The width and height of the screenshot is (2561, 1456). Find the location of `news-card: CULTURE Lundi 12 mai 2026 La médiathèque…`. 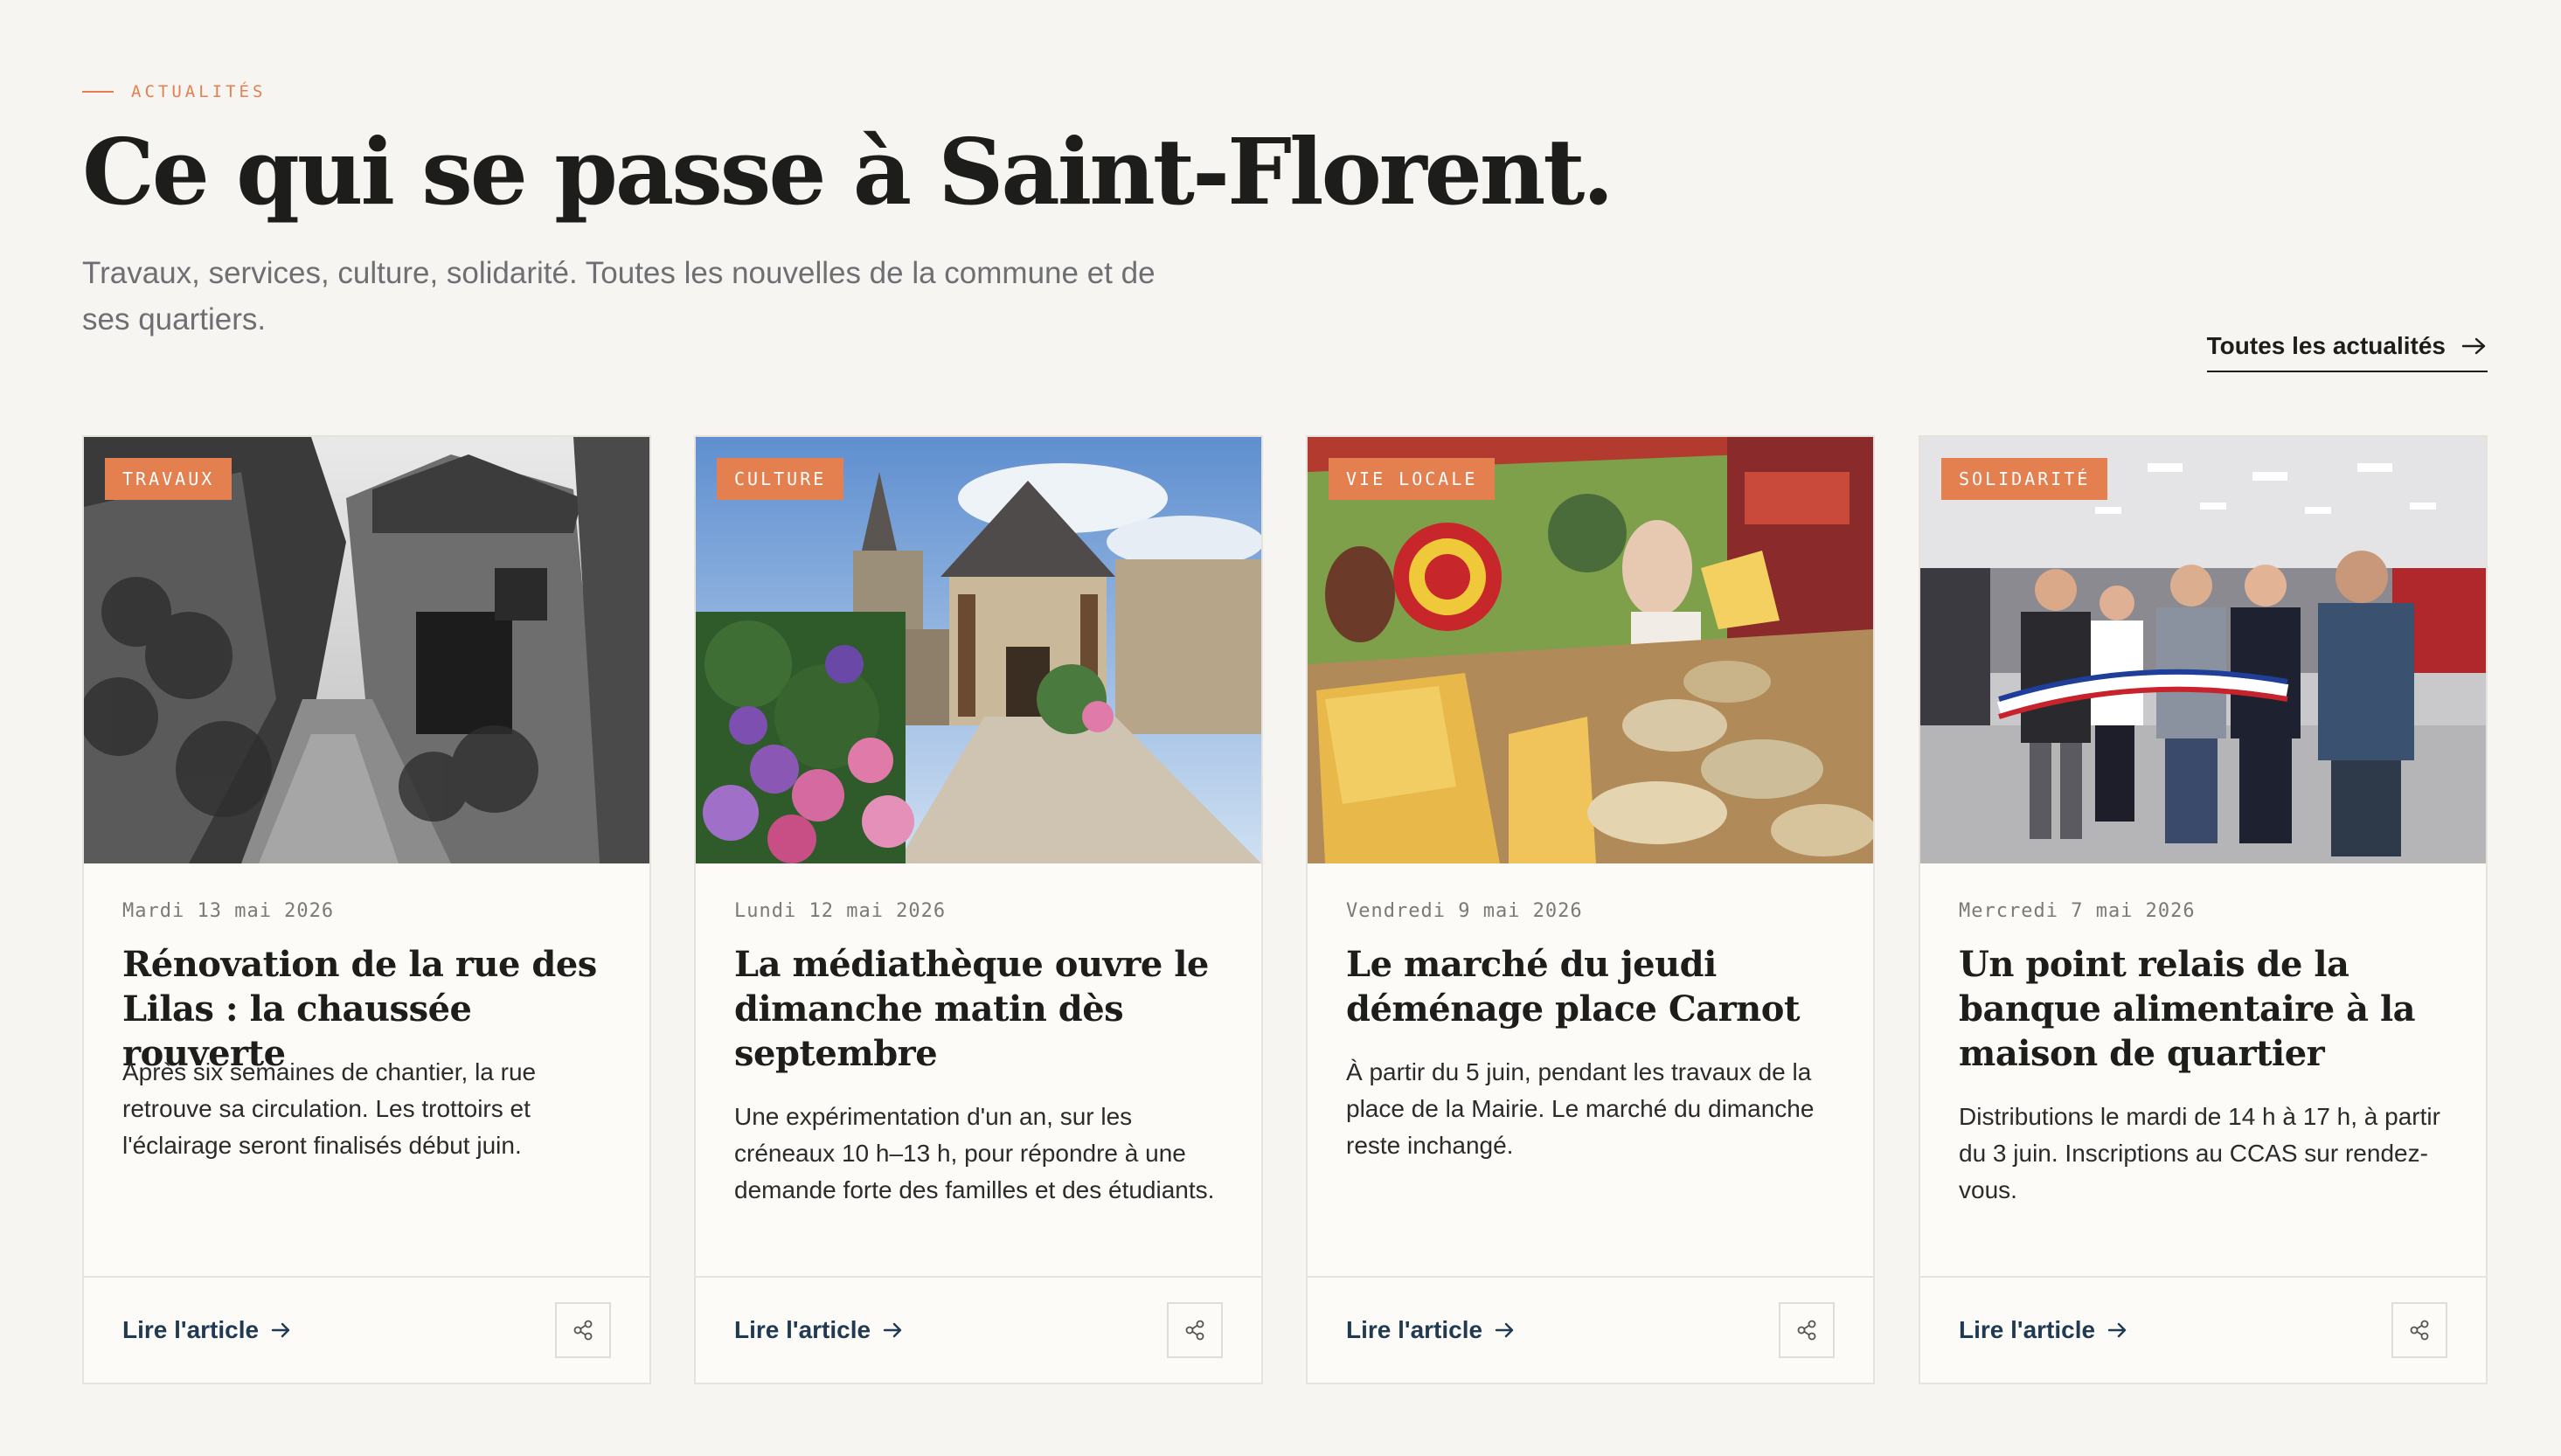

news-card: CULTURE Lundi 12 mai 2026 La médiathèque… is located at coordinates (978, 909).